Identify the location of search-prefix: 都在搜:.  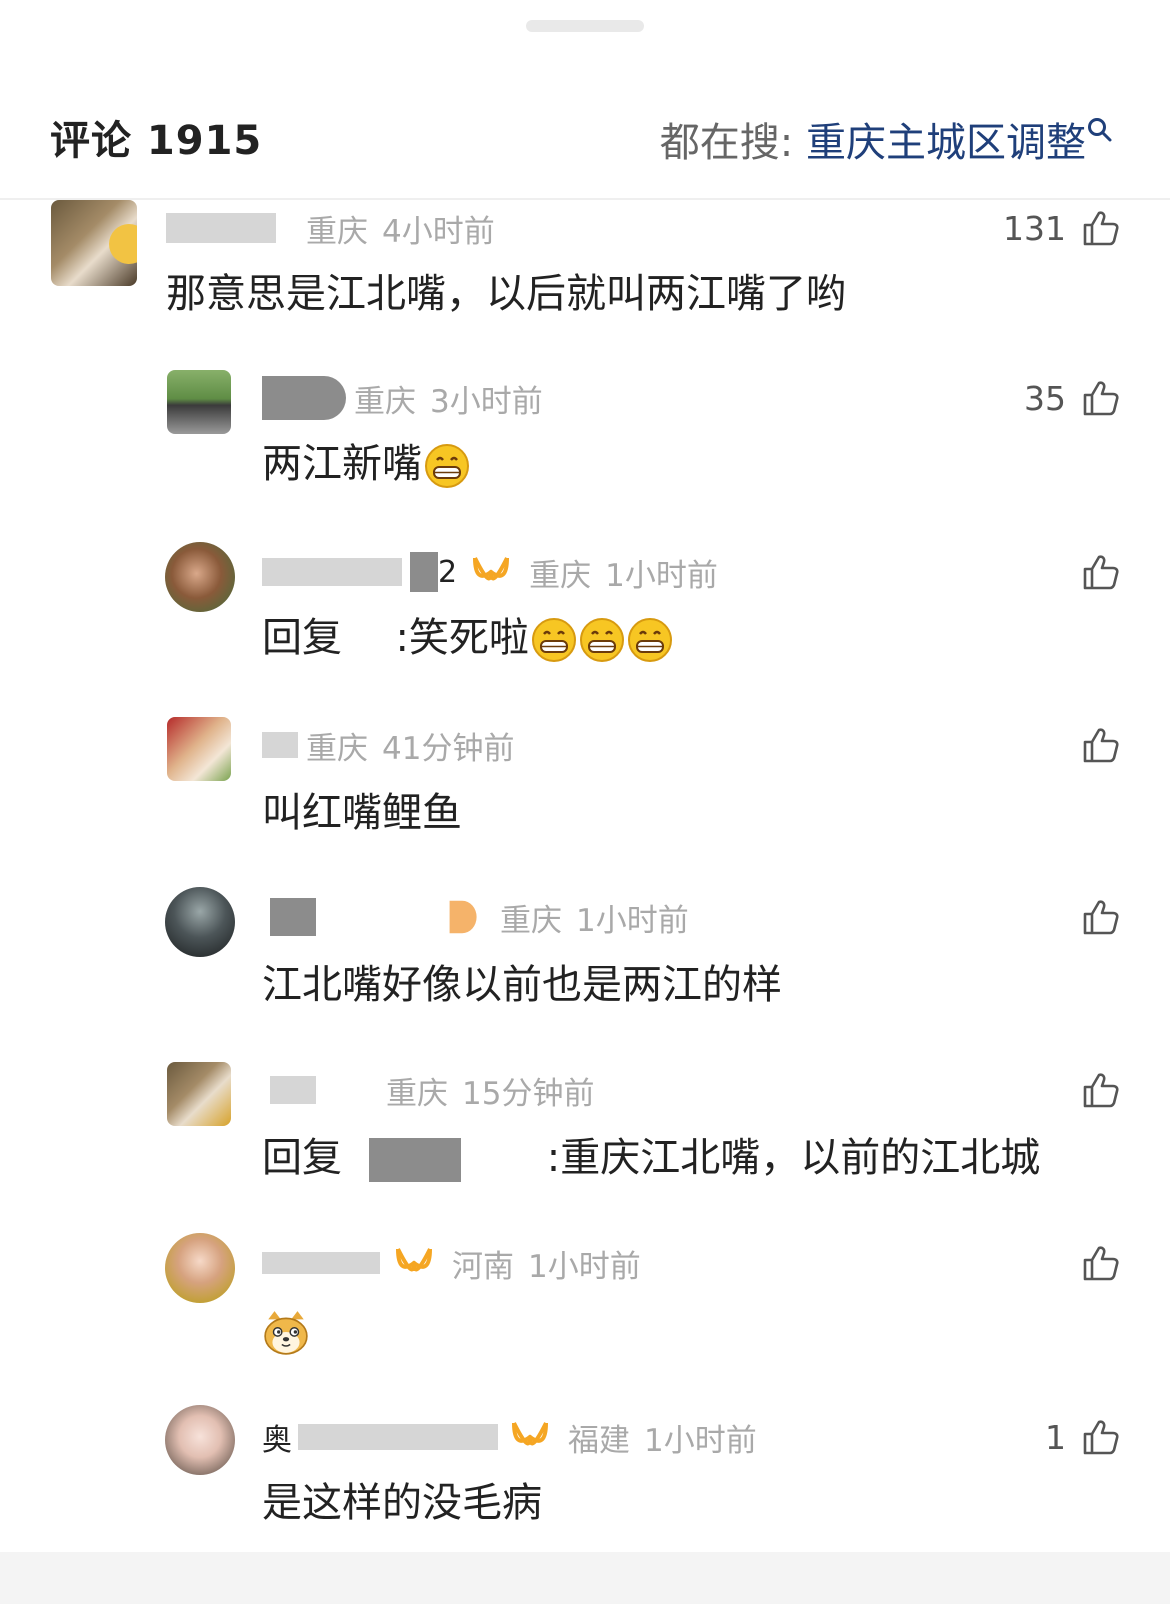
(726, 143).